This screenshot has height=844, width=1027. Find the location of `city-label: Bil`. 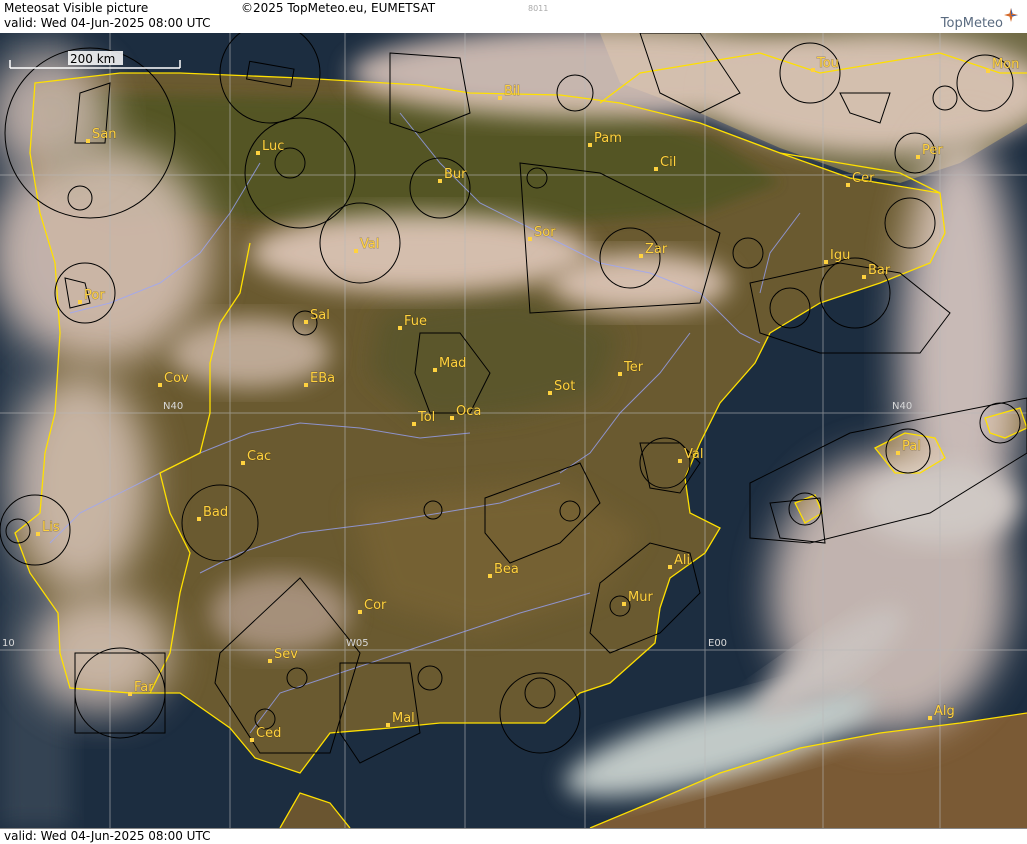

city-label: Bil is located at coordinates (512, 91).